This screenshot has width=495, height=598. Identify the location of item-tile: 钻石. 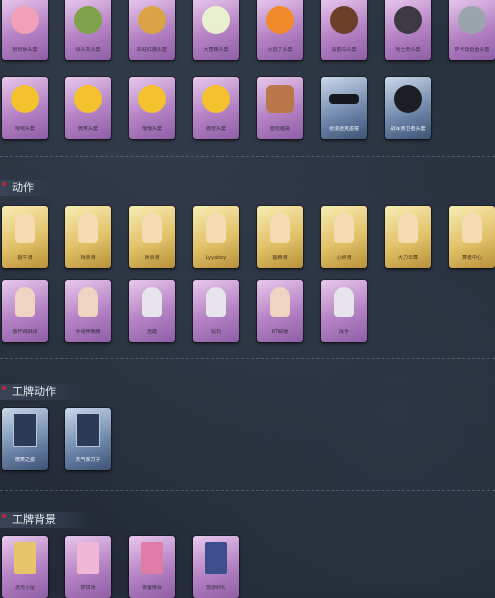
(216, 311).